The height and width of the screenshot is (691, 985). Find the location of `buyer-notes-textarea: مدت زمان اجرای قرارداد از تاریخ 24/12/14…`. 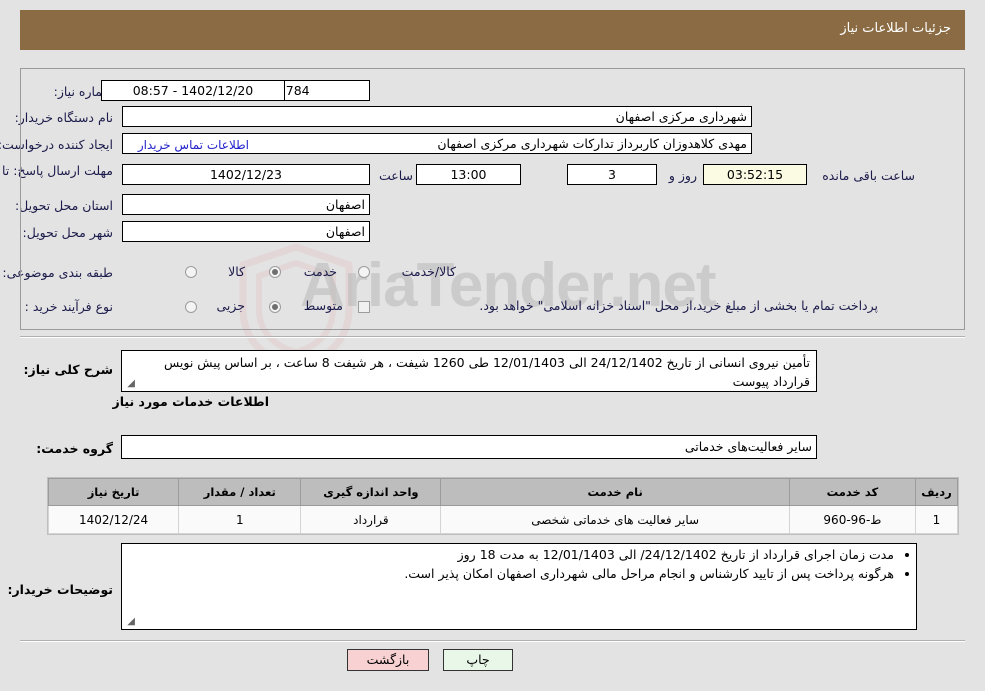

buyer-notes-textarea: مدت زمان اجرای قرارداد از تاریخ 24/12/14… is located at coordinates (519, 586).